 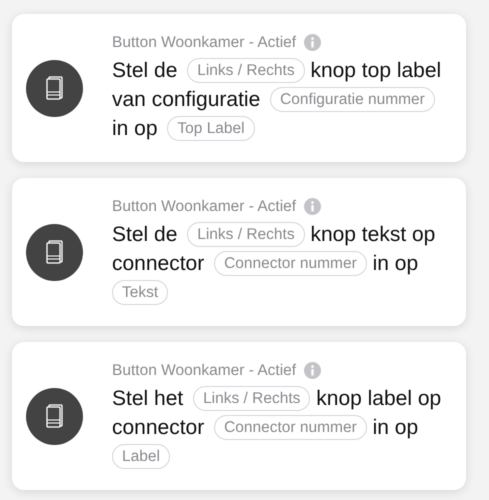 I want to click on placeholder-field: Configuratie nummer, so click(x=352, y=99).